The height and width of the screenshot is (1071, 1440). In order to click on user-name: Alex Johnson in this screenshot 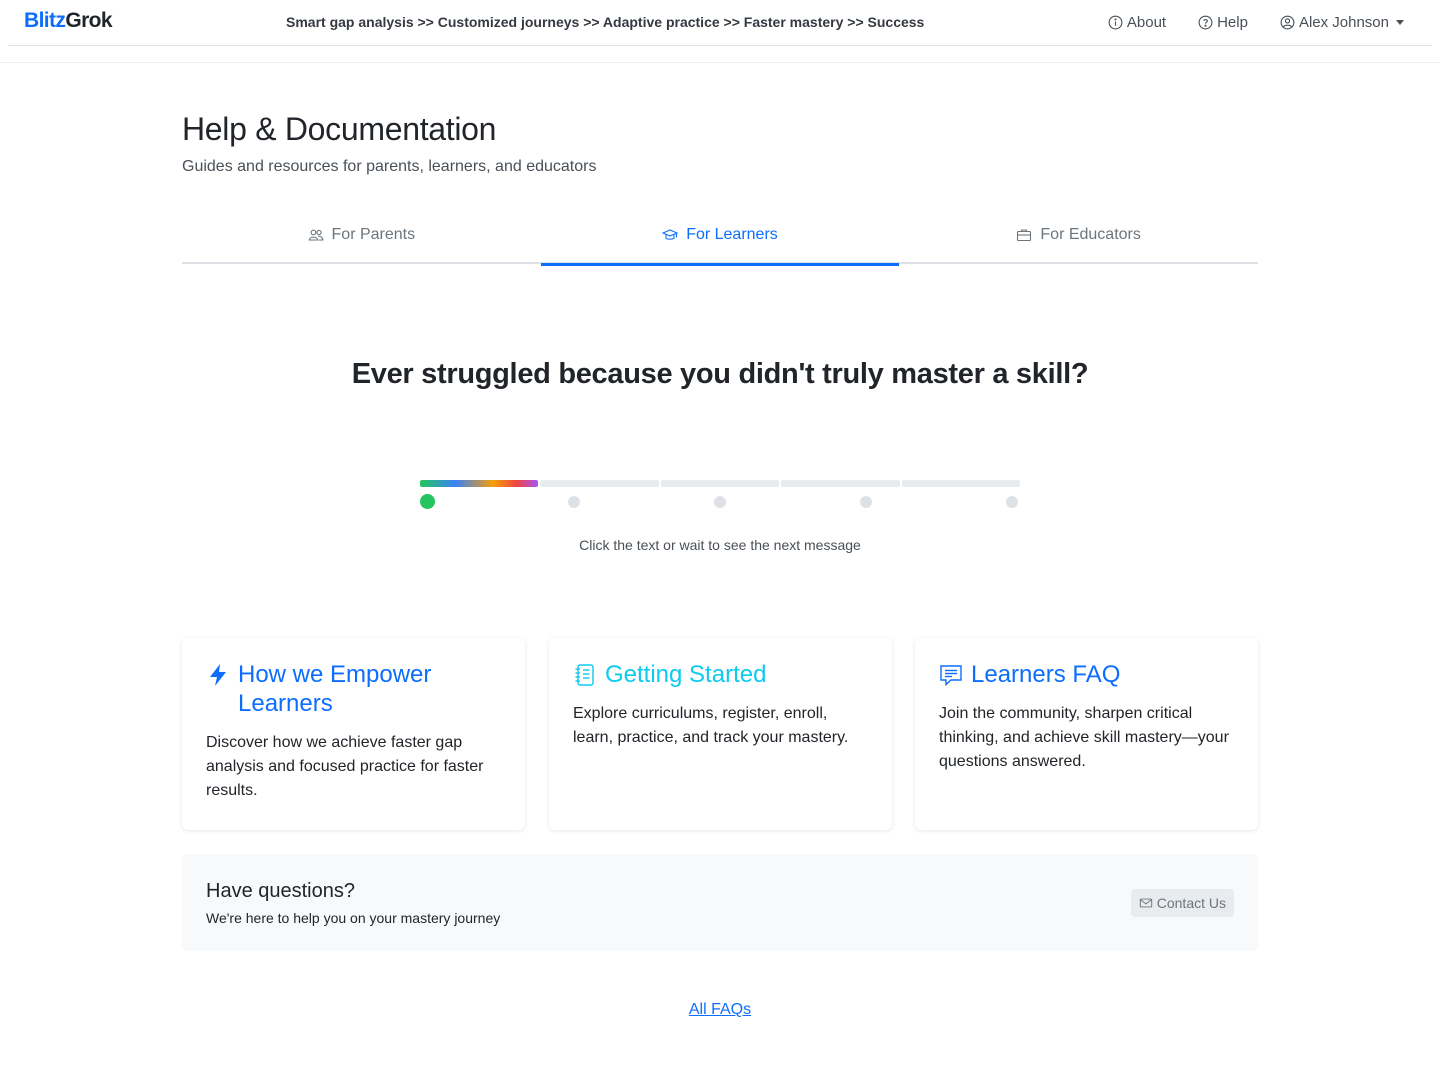, I will do `click(1343, 22)`.